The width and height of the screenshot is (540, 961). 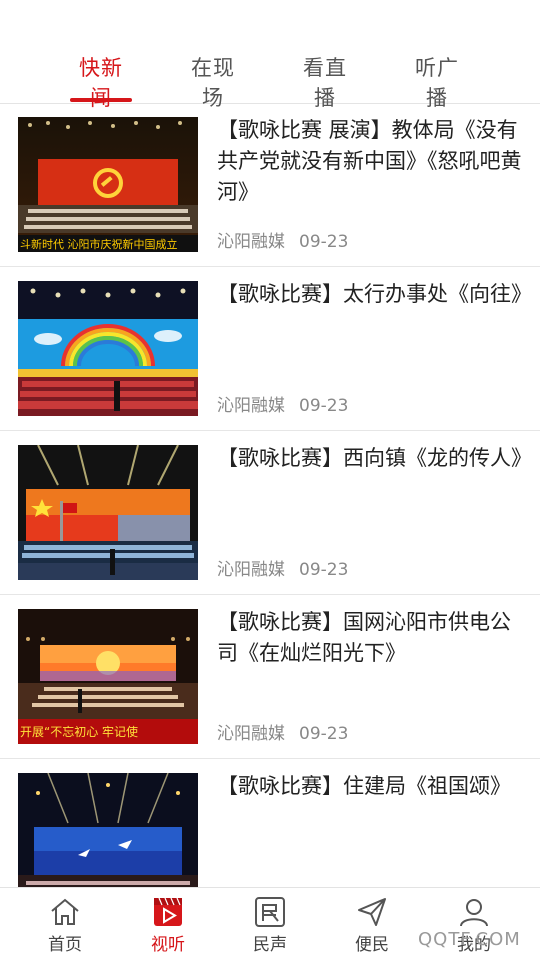 I want to click on min-badge-icon, so click(x=270, y=912).